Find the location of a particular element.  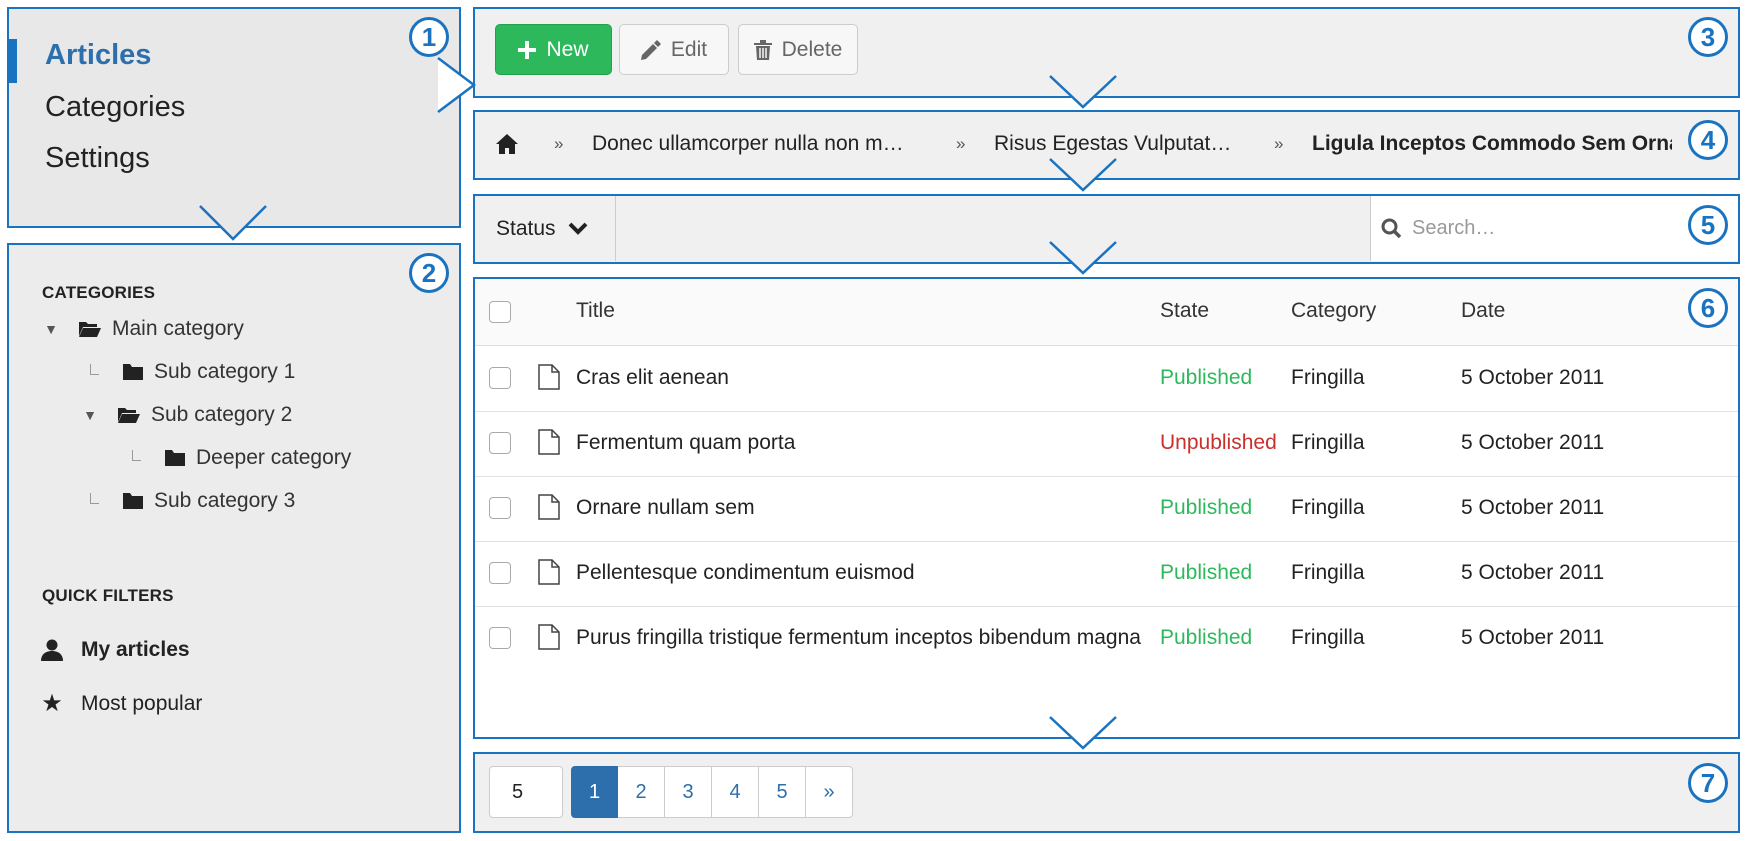

quick-filters-heading: QUICK FILTERS is located at coordinates (108, 595).